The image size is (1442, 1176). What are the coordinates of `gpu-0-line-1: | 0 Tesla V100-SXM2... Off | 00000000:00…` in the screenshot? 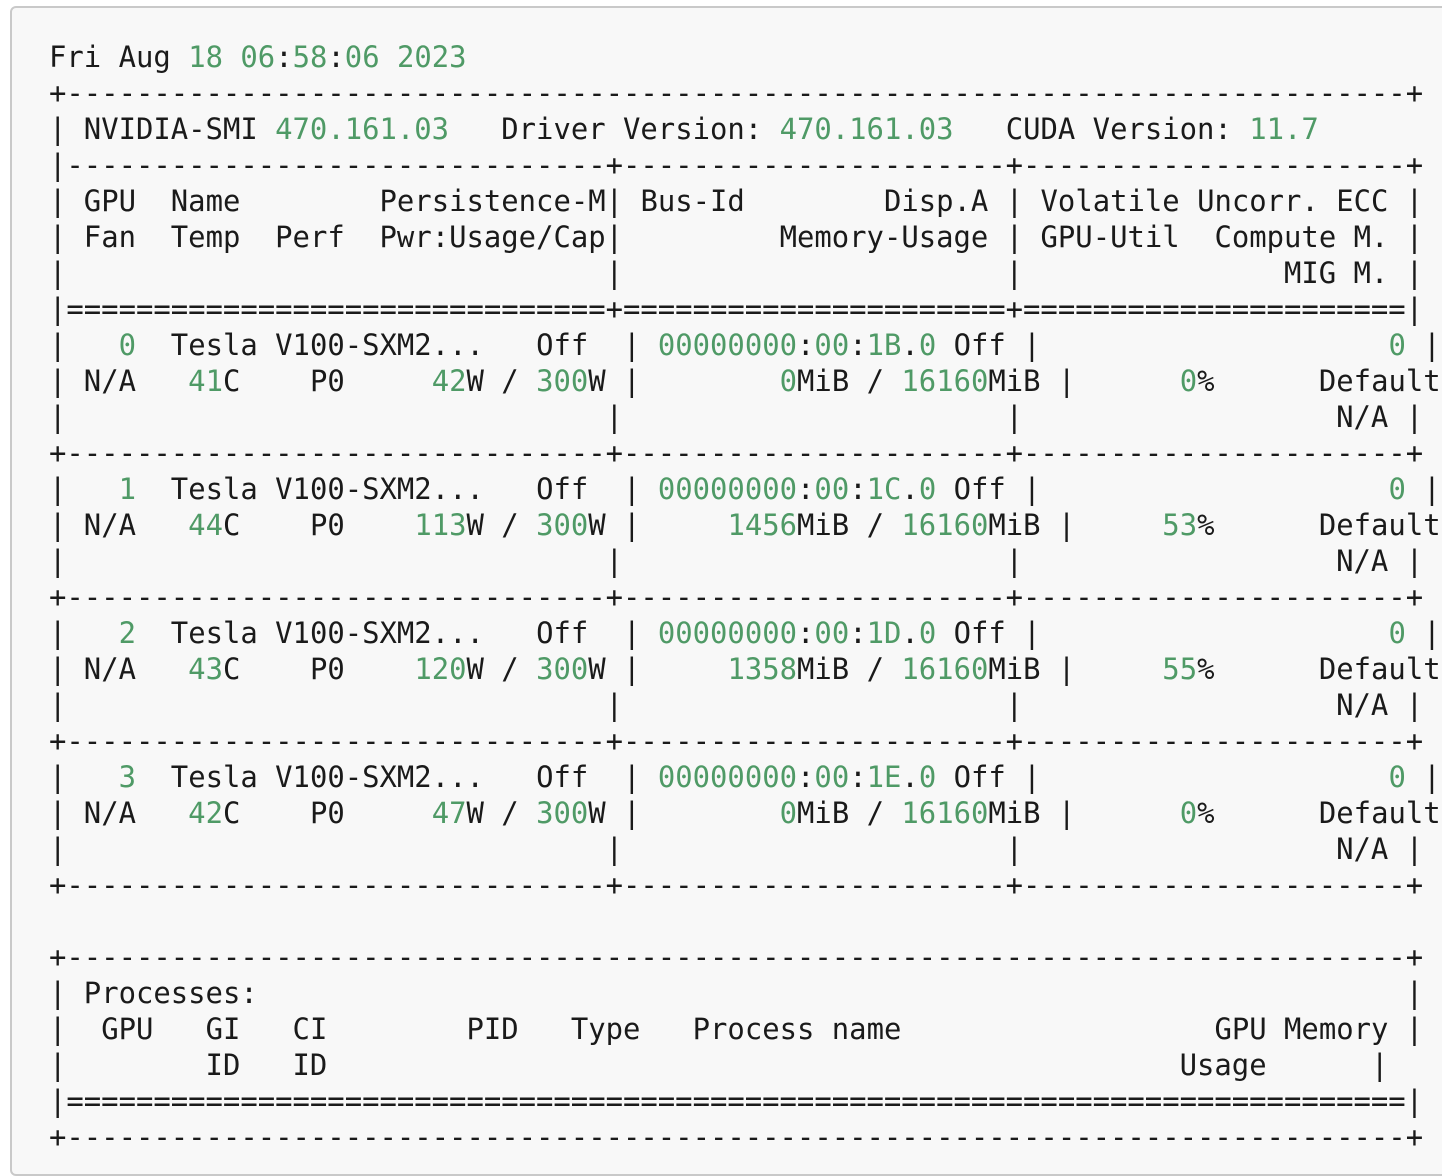 It's located at (745, 345).